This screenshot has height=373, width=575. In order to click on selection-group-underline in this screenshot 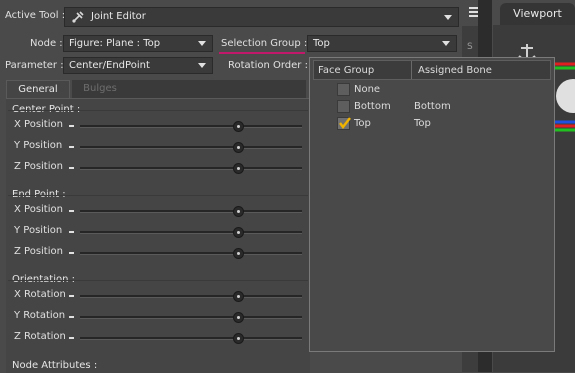, I will do `click(262, 53)`.